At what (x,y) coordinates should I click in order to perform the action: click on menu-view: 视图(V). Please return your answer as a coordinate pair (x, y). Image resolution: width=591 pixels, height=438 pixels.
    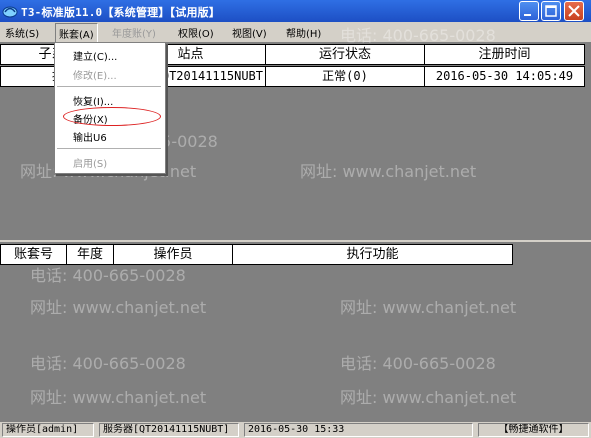
    Looking at the image, I should click on (249, 32).